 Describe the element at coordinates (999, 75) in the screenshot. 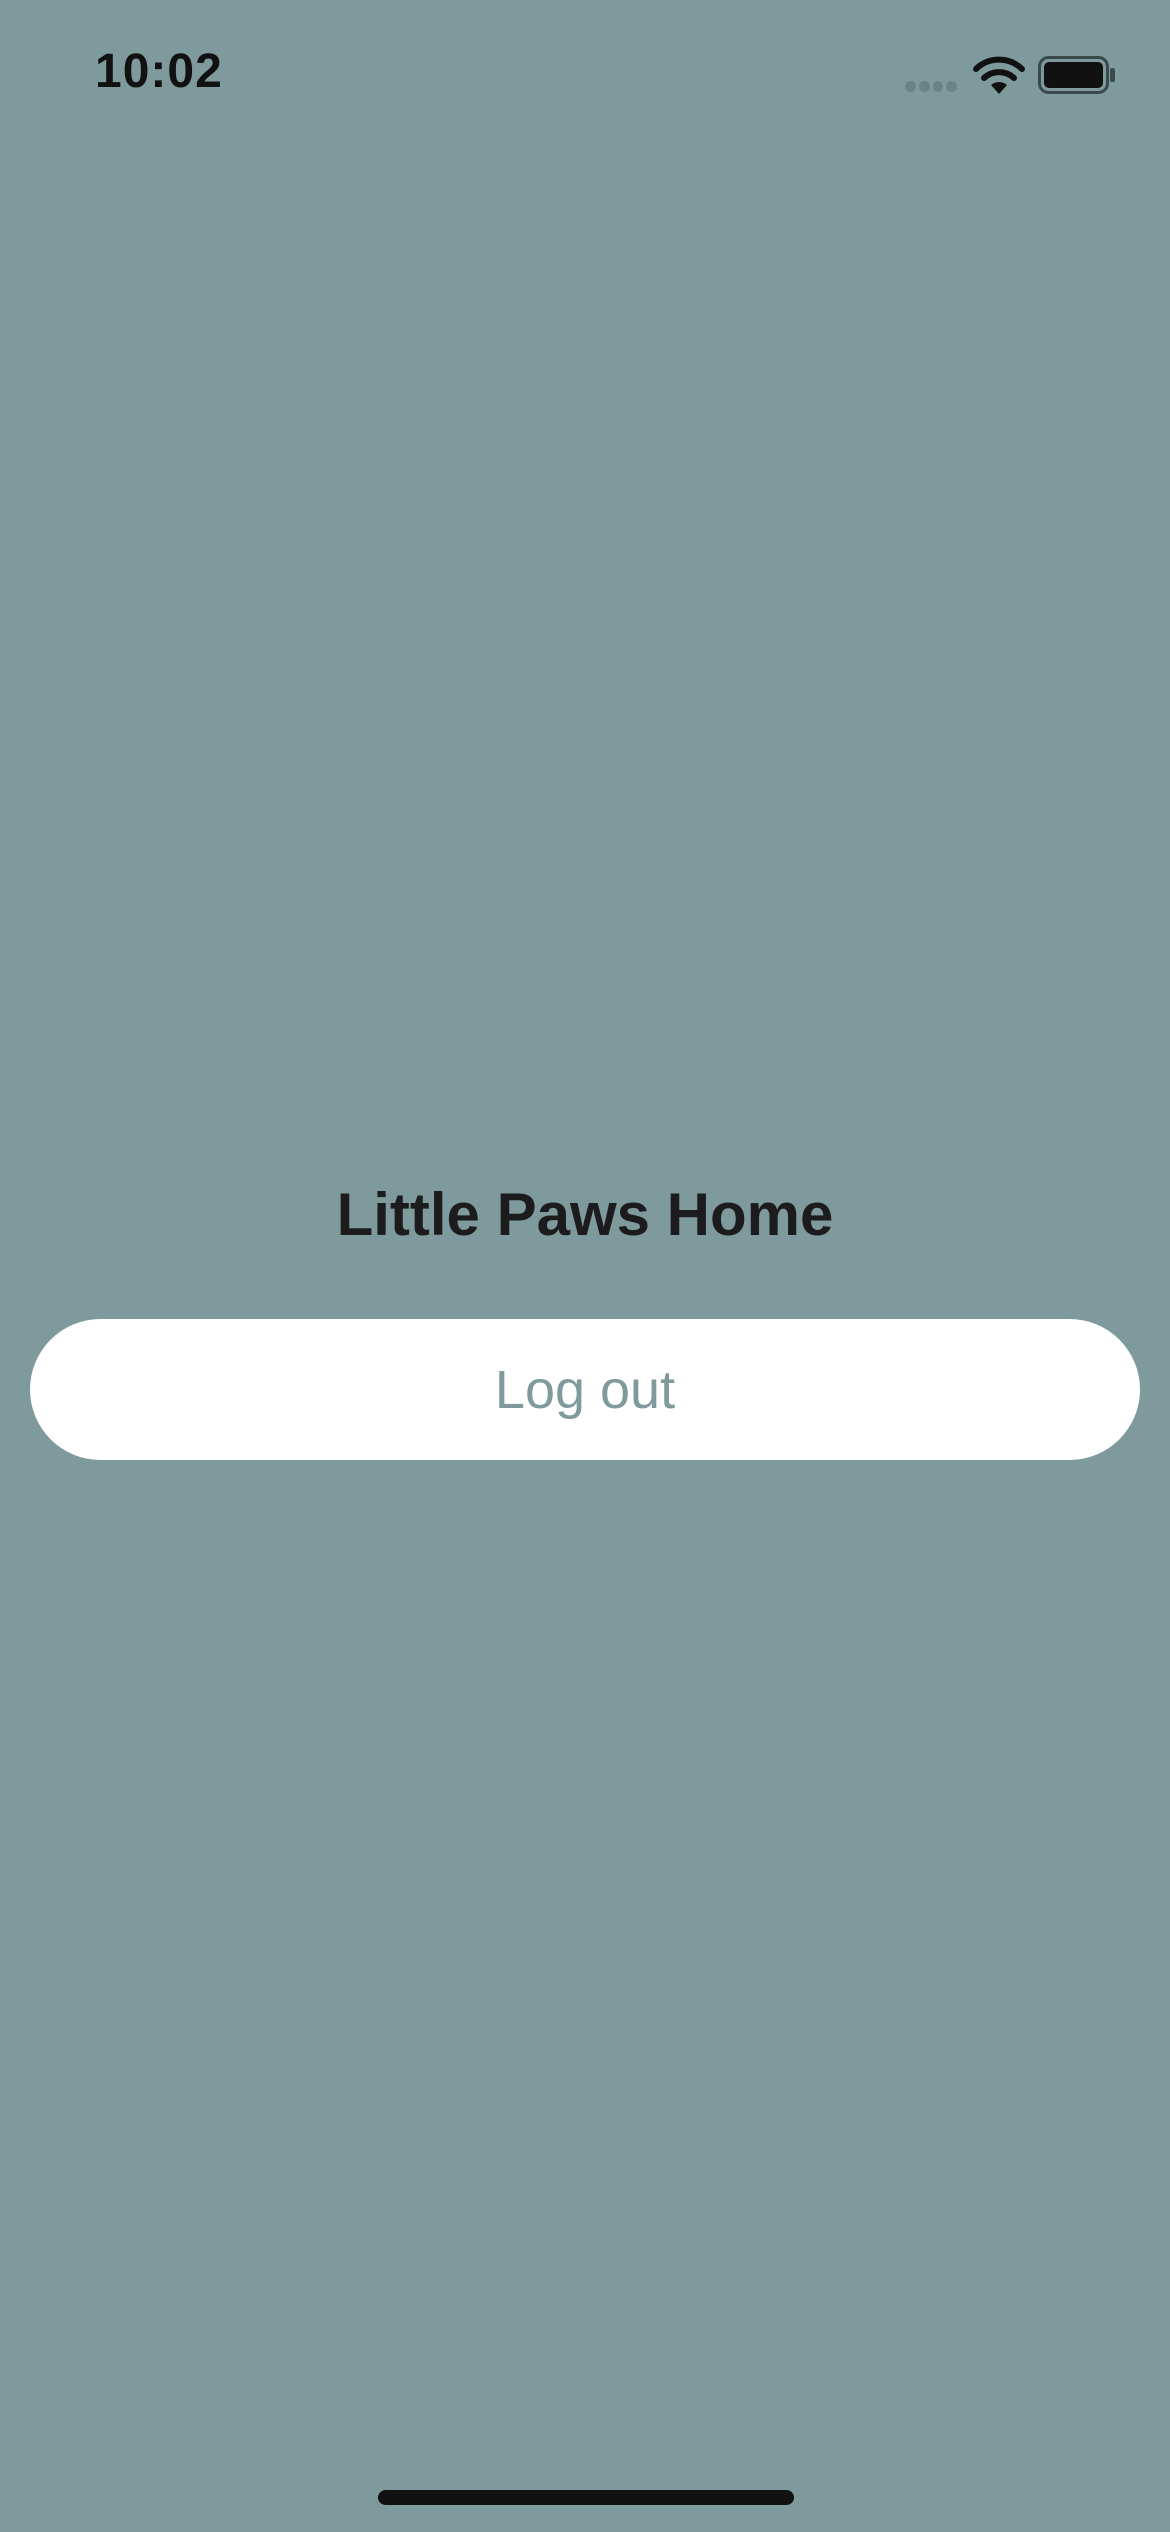

I see `wifi-icon` at that location.